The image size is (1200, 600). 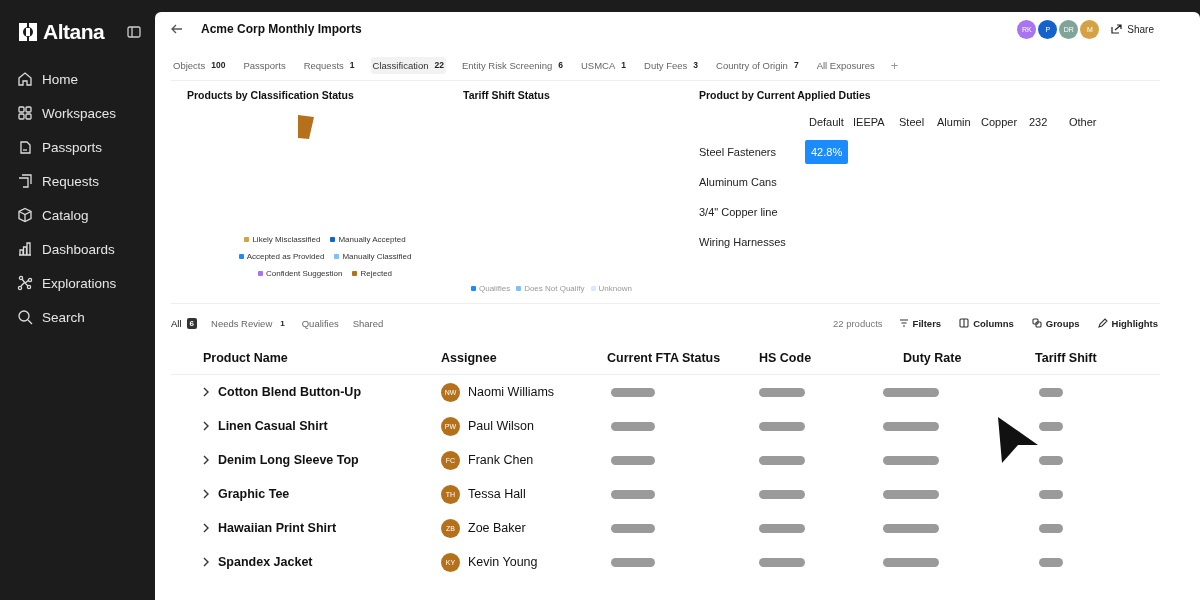 I want to click on column-header: HS Code, so click(x=786, y=358).